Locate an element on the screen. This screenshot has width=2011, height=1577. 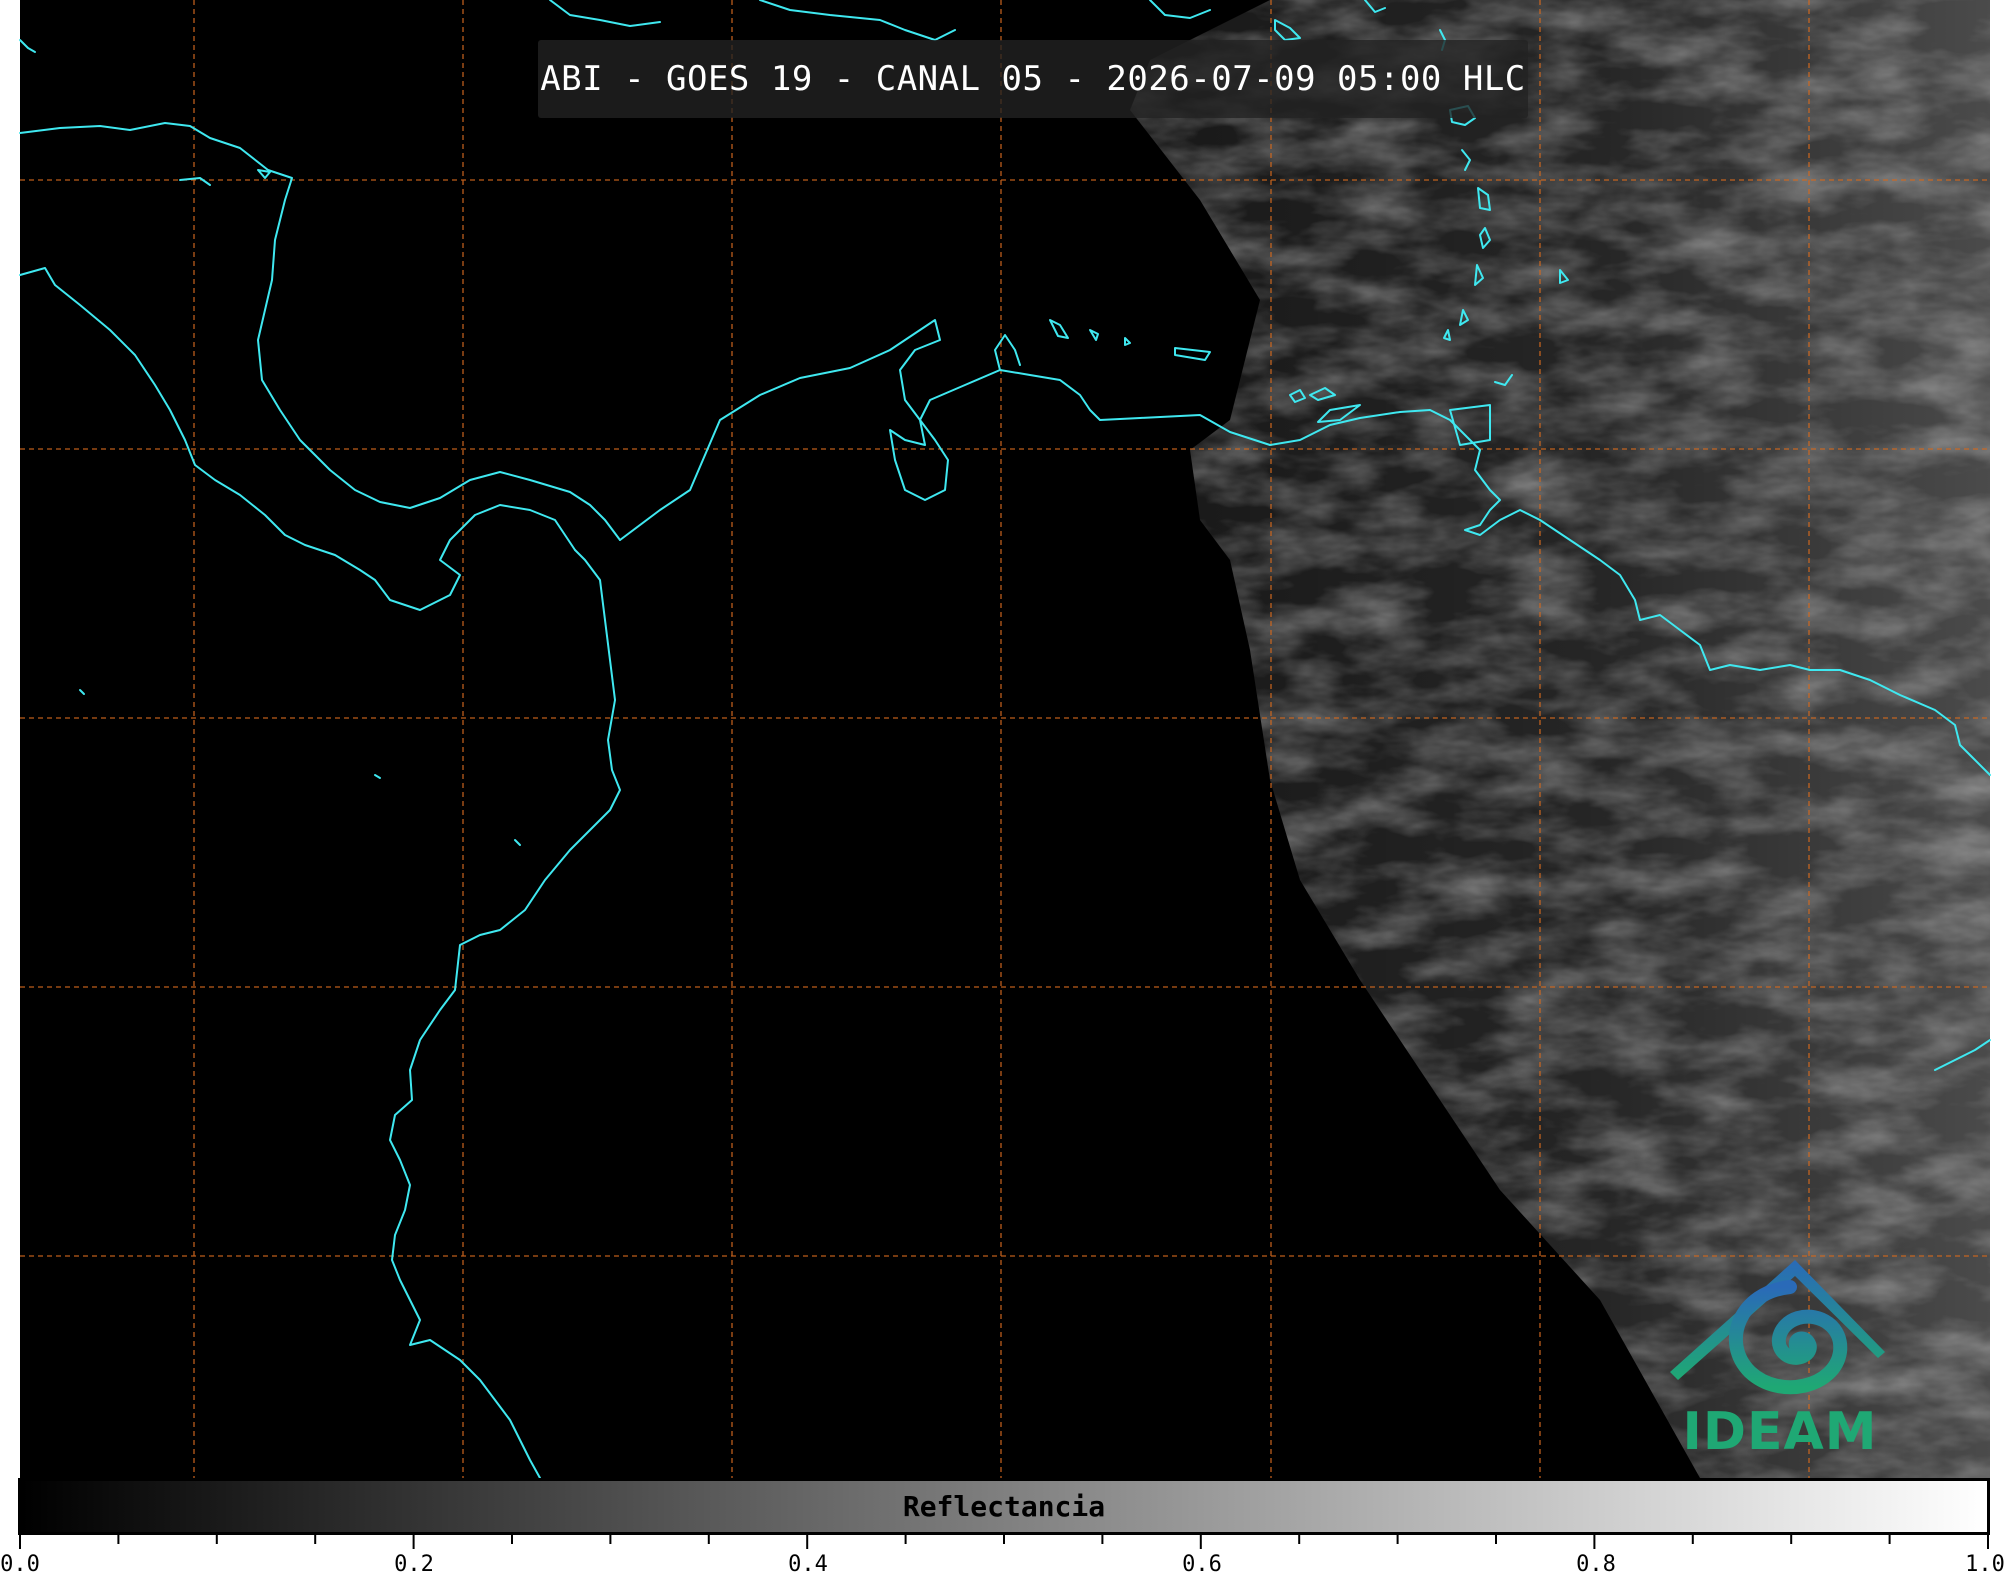
tick-label-2: 0.4 is located at coordinates (808, 1564).